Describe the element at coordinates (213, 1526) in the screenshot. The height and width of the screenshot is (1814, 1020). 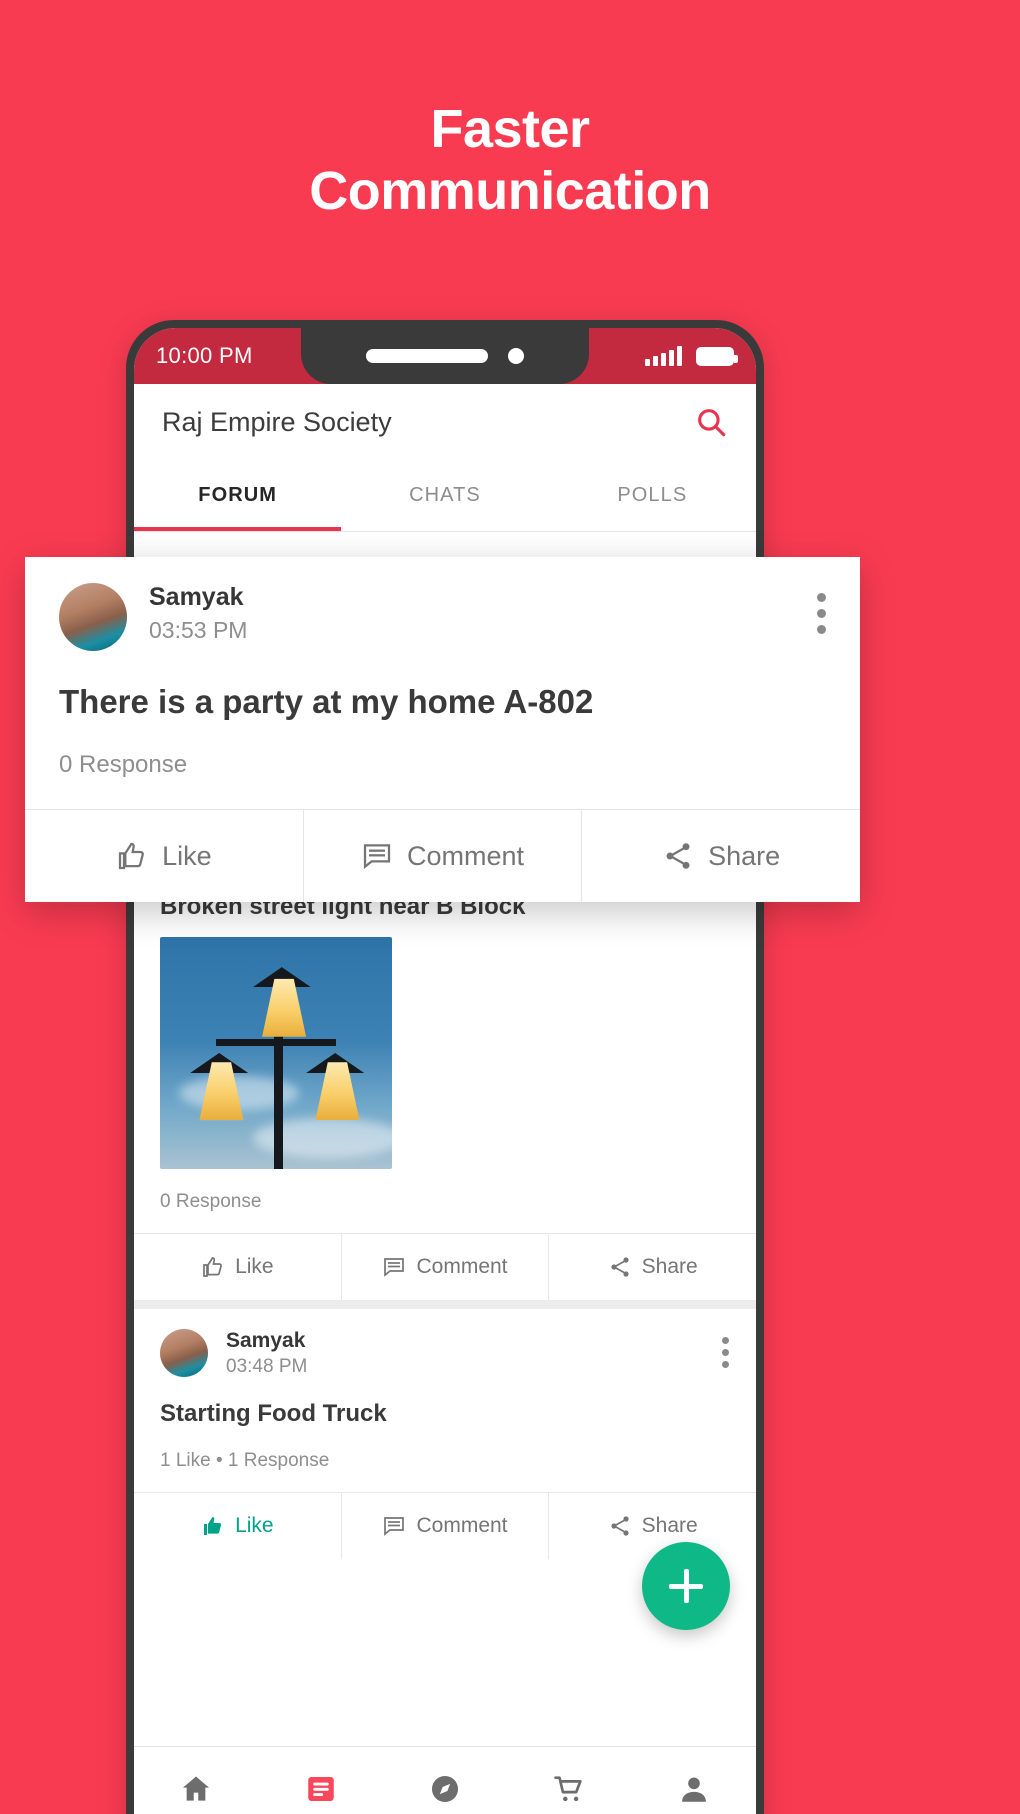
I see `thumb-up-filled-icon` at that location.